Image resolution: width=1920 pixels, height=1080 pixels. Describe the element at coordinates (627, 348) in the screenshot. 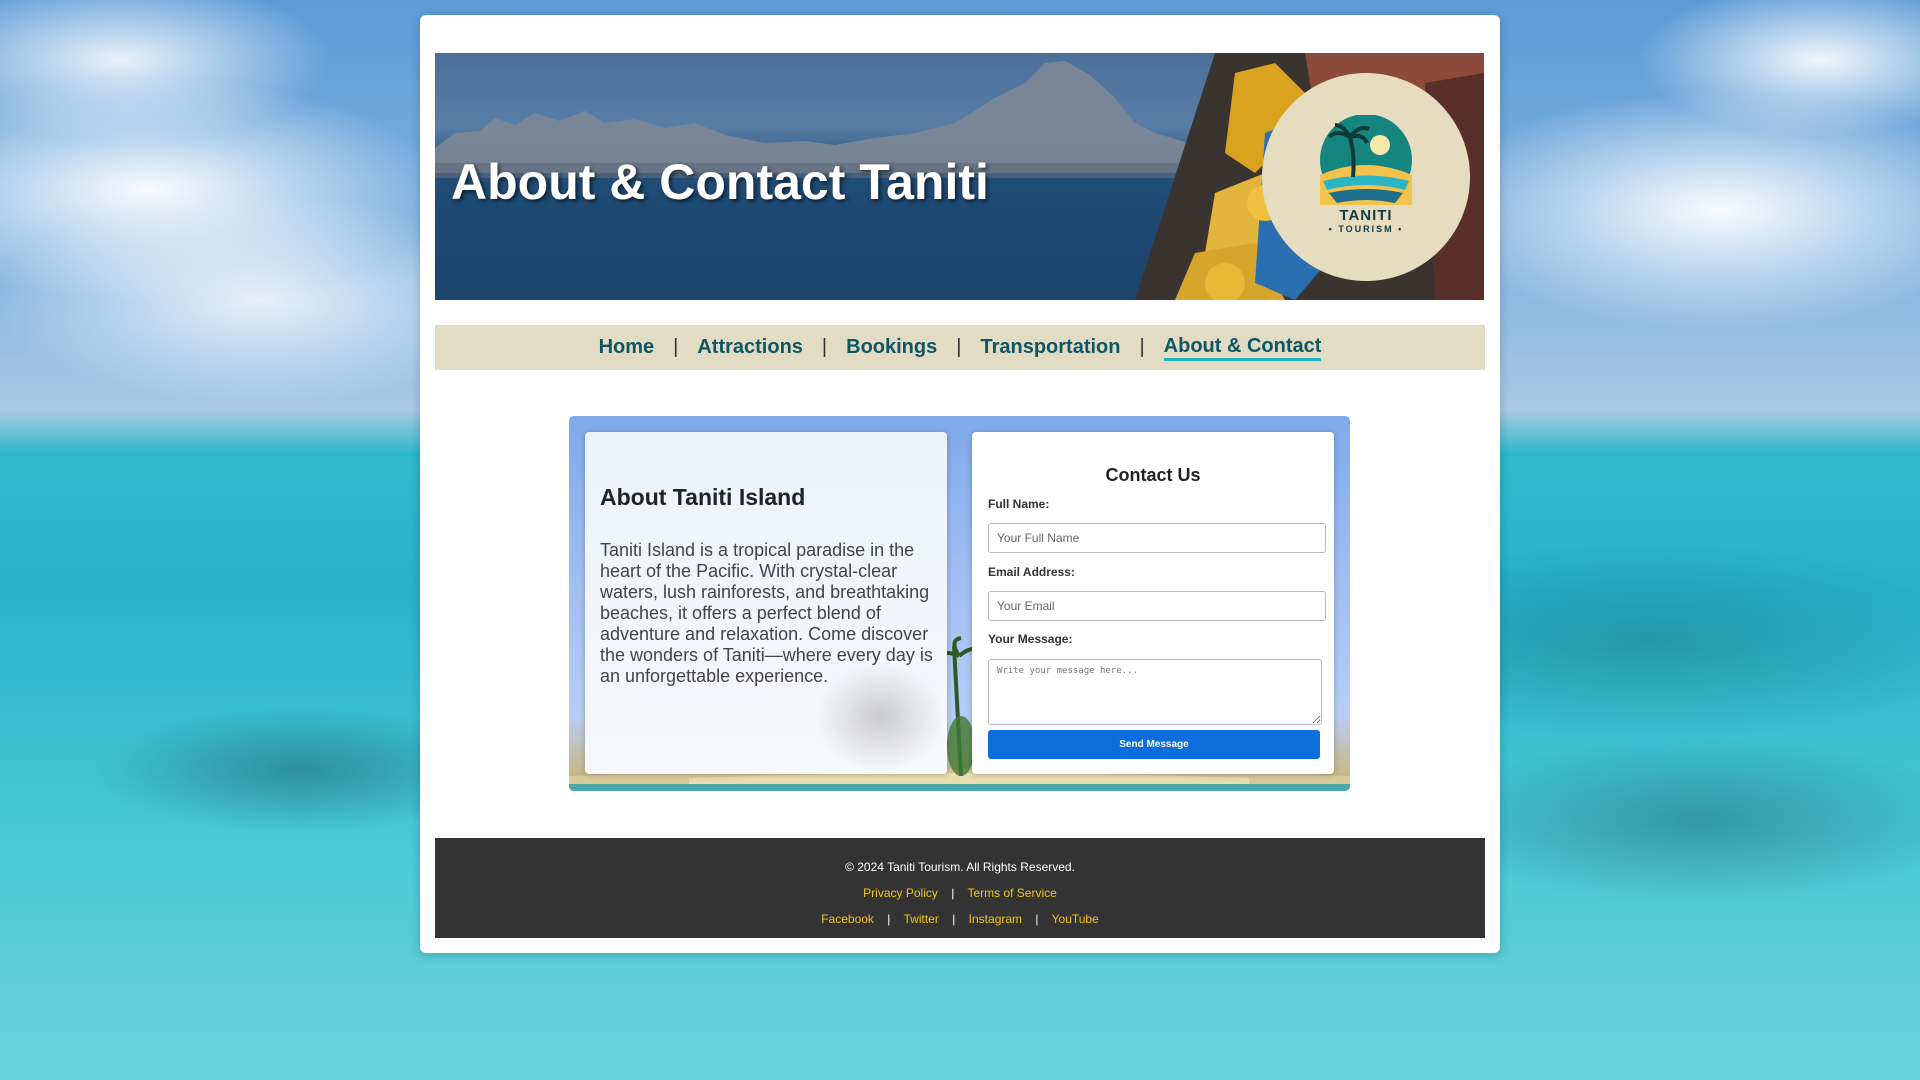

I see `nav-link-home: Home` at that location.